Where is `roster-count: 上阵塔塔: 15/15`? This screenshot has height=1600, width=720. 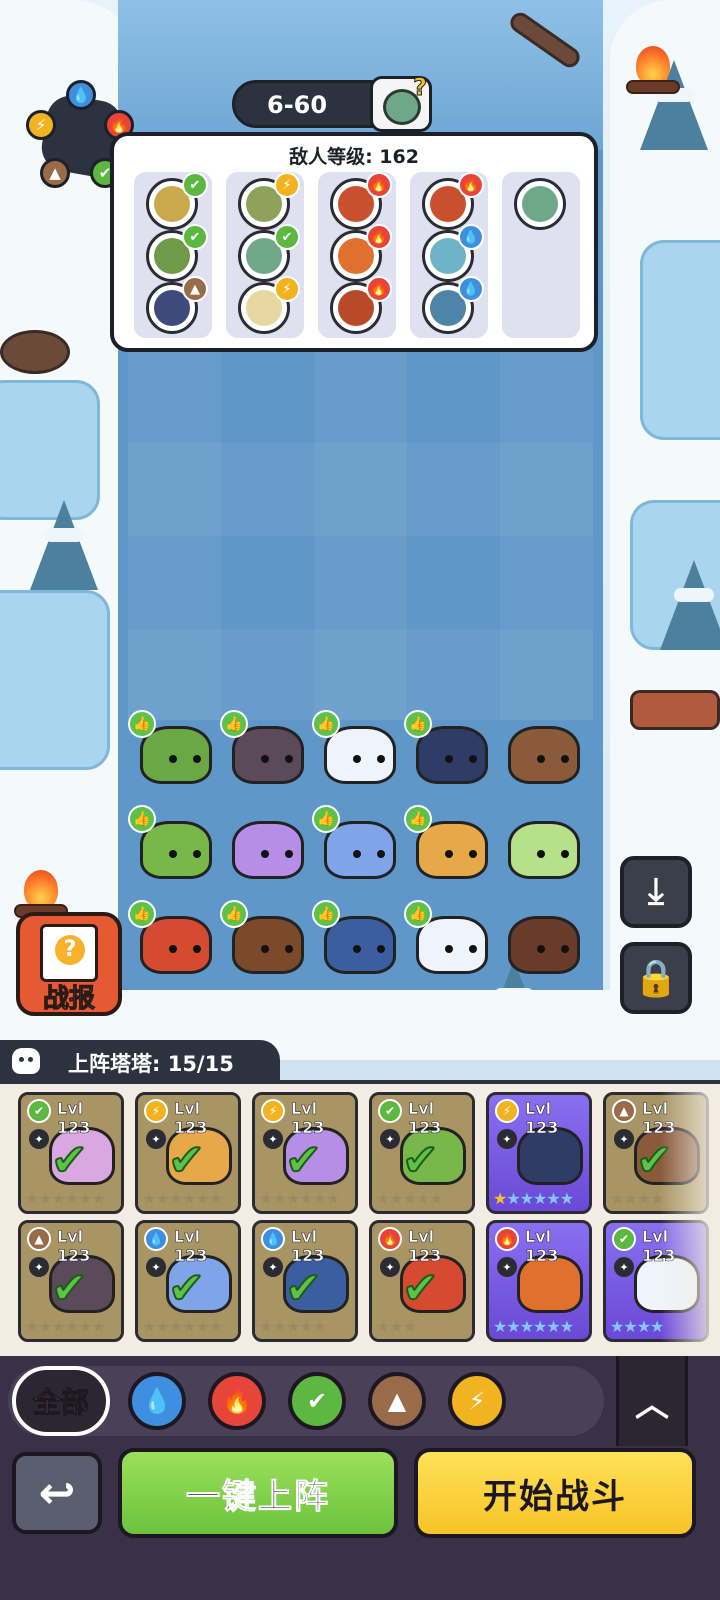
roster-count: 上阵塔塔: 15/15 is located at coordinates (151, 1064).